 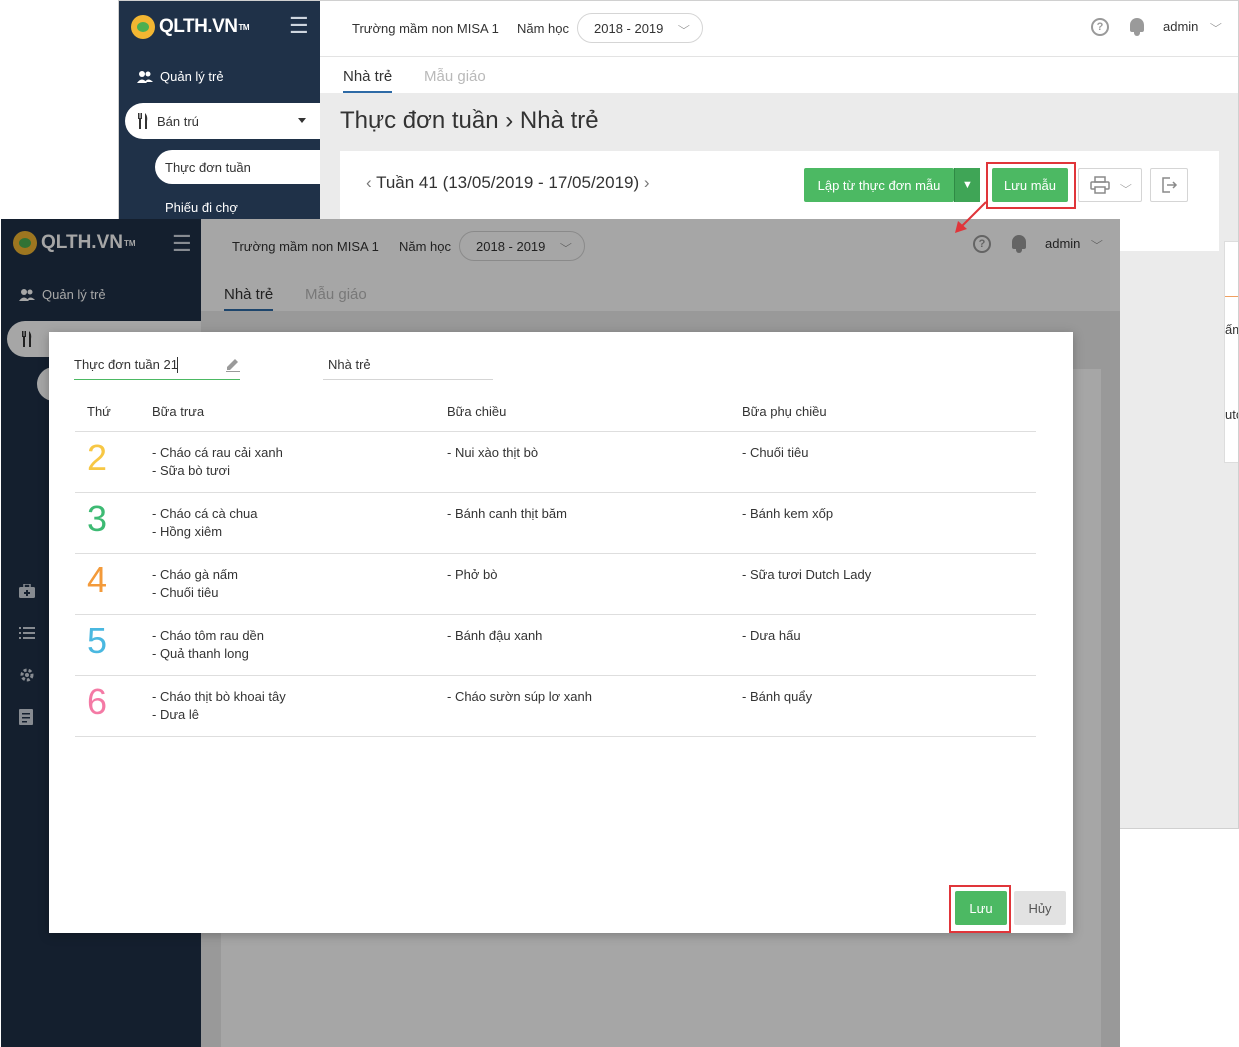 I want to click on print-button: ⌵, so click(x=1110, y=185).